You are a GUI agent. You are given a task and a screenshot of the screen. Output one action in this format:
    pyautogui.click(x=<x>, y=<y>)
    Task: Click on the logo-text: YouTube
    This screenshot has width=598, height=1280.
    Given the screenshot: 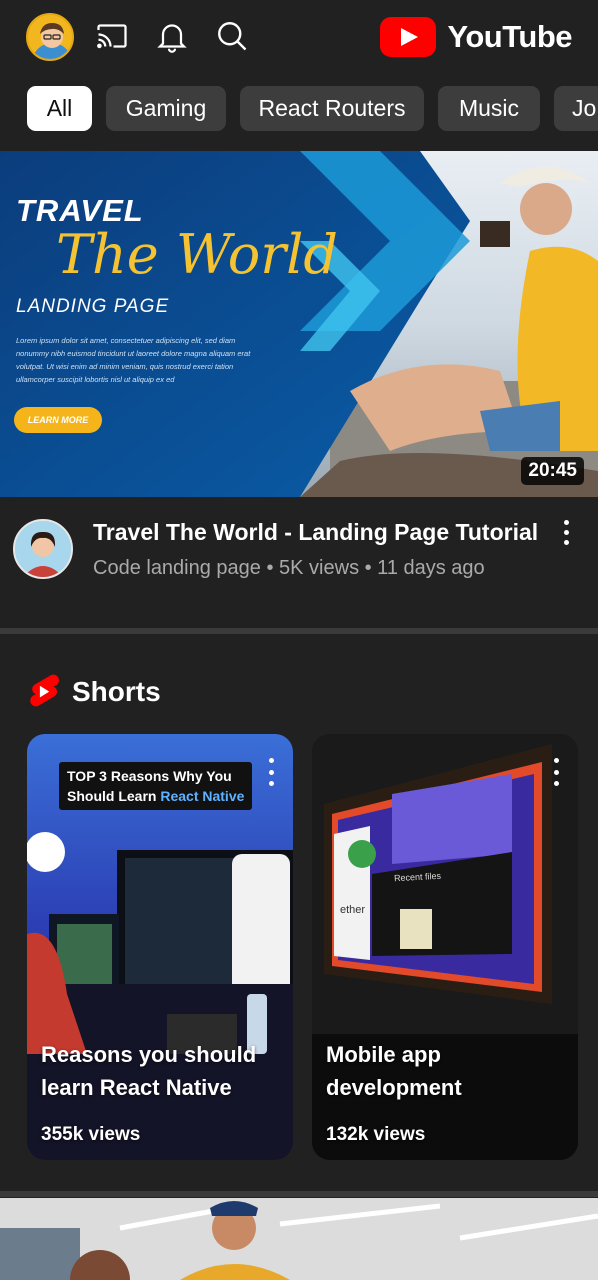 What is the action you would take?
    pyautogui.click(x=510, y=36)
    